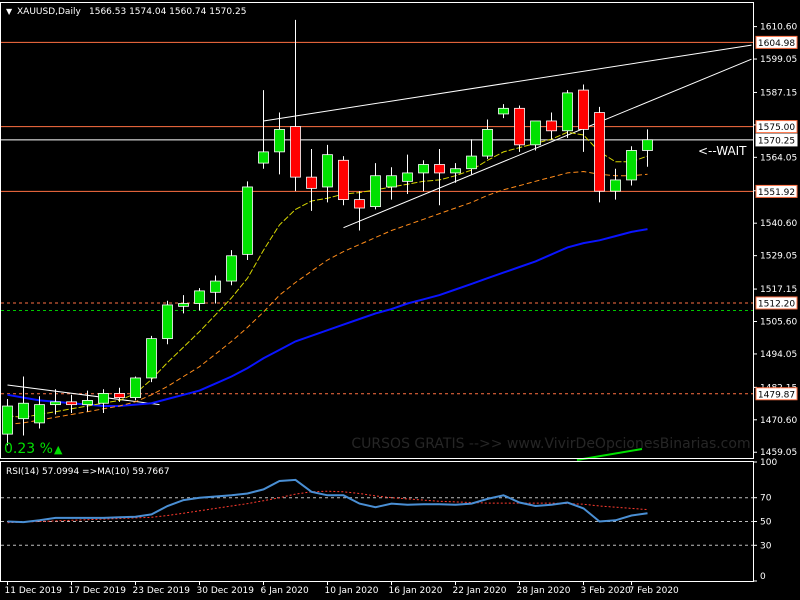 The image size is (800, 600). Describe the element at coordinates (766, 499) in the screenshot. I see `rsi-tick-label: 70` at that location.